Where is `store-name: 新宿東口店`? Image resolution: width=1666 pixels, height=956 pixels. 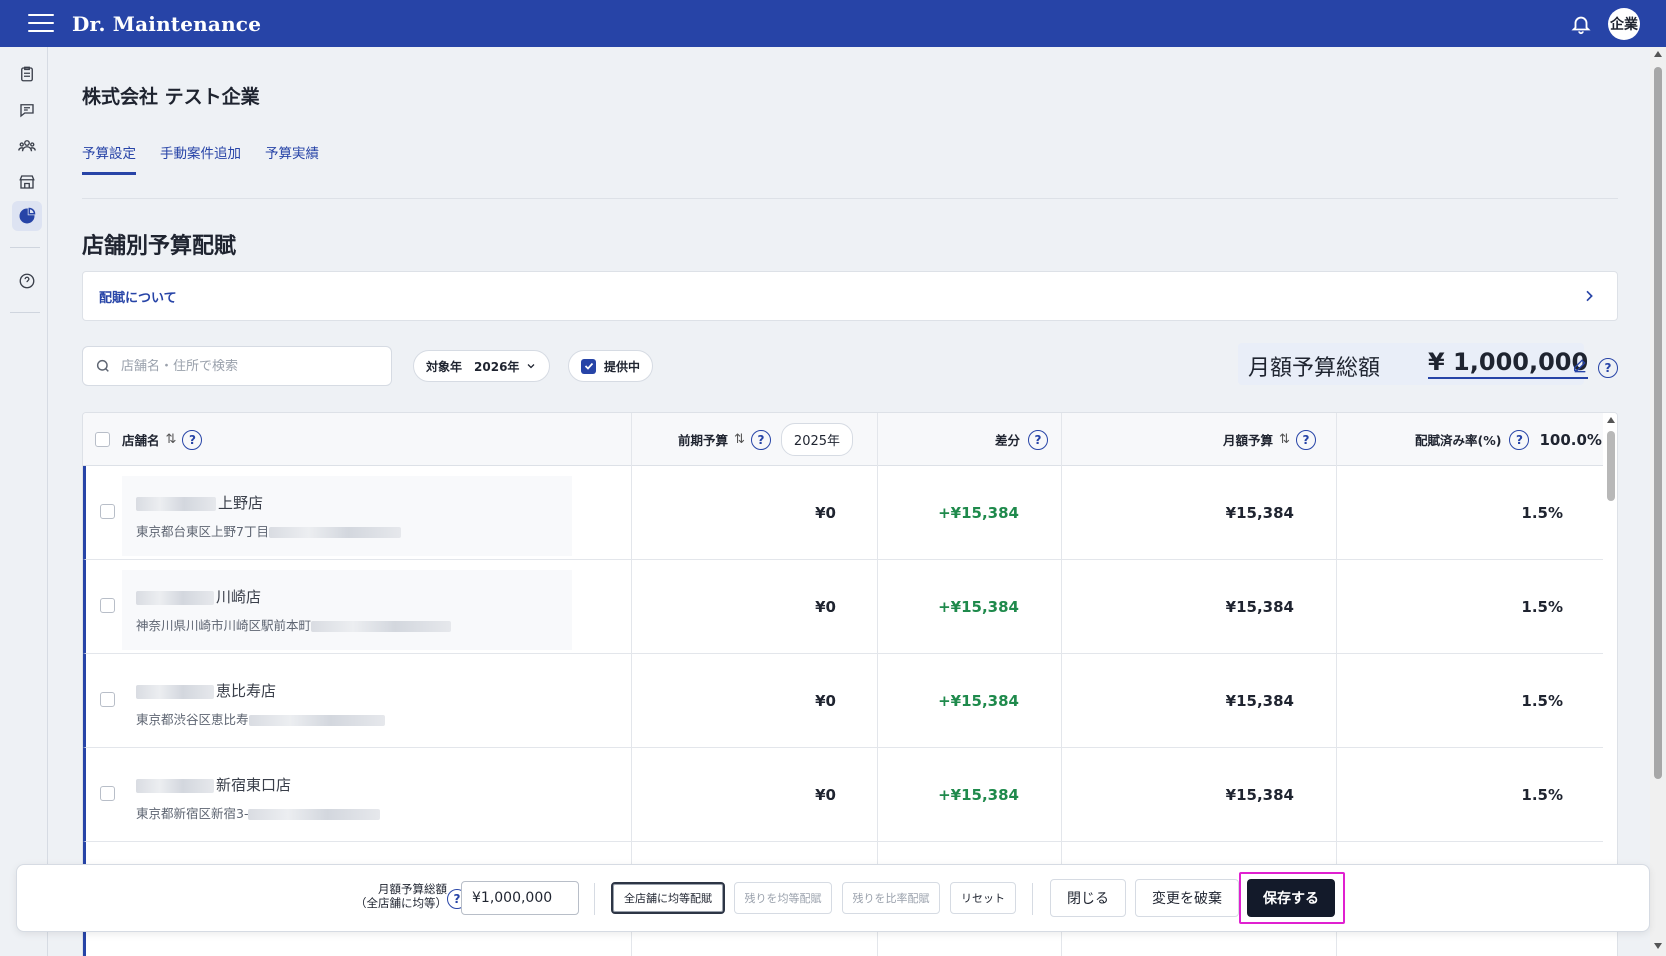 store-name: 新宿東口店 is located at coordinates (213, 784).